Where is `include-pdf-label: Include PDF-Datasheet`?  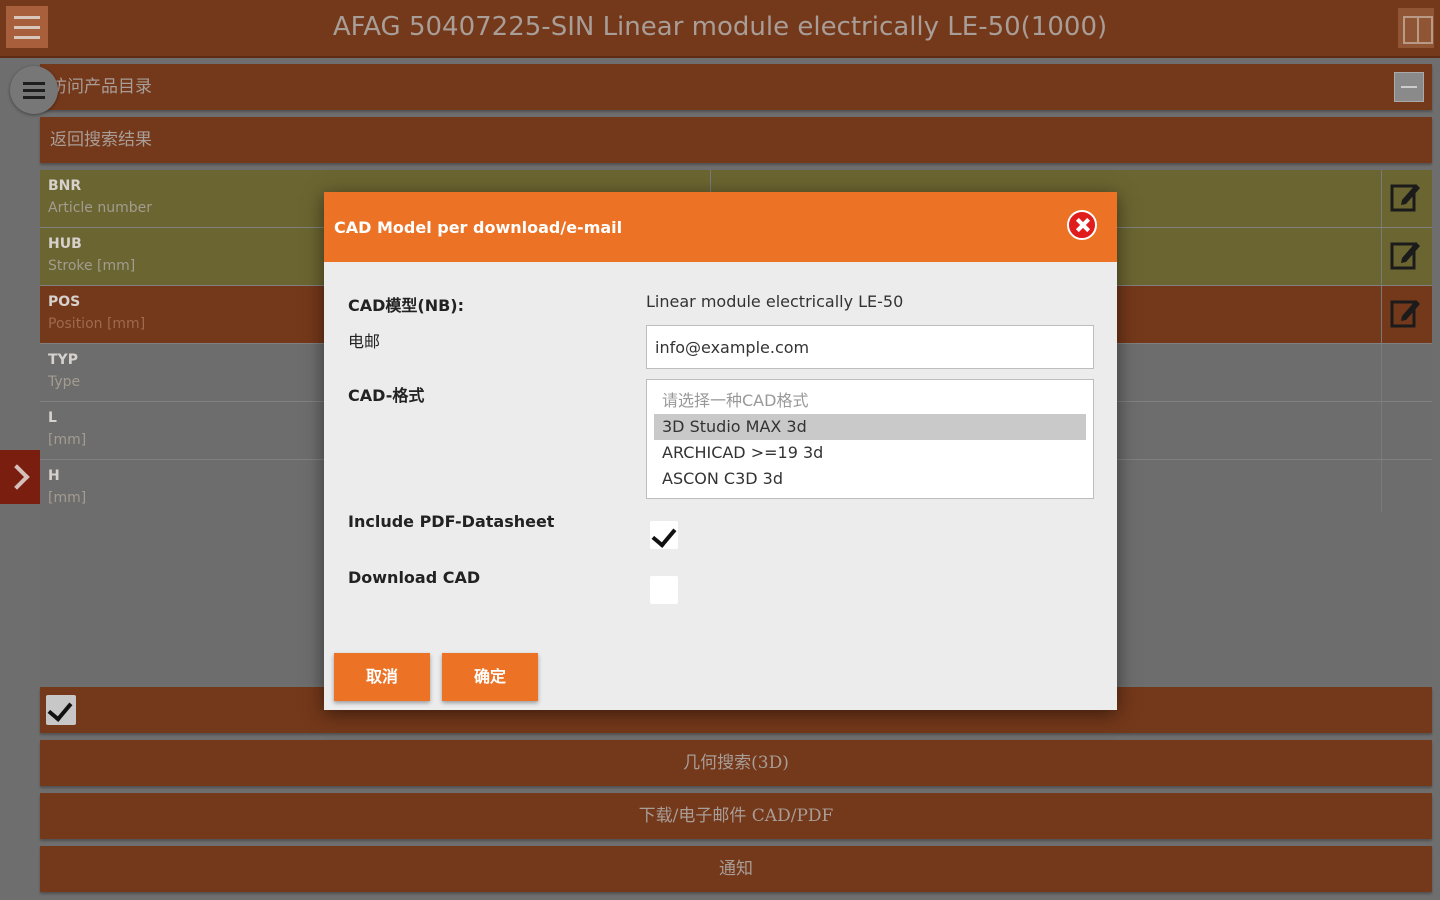
include-pdf-label: Include PDF-Datasheet is located at coordinates (451, 521).